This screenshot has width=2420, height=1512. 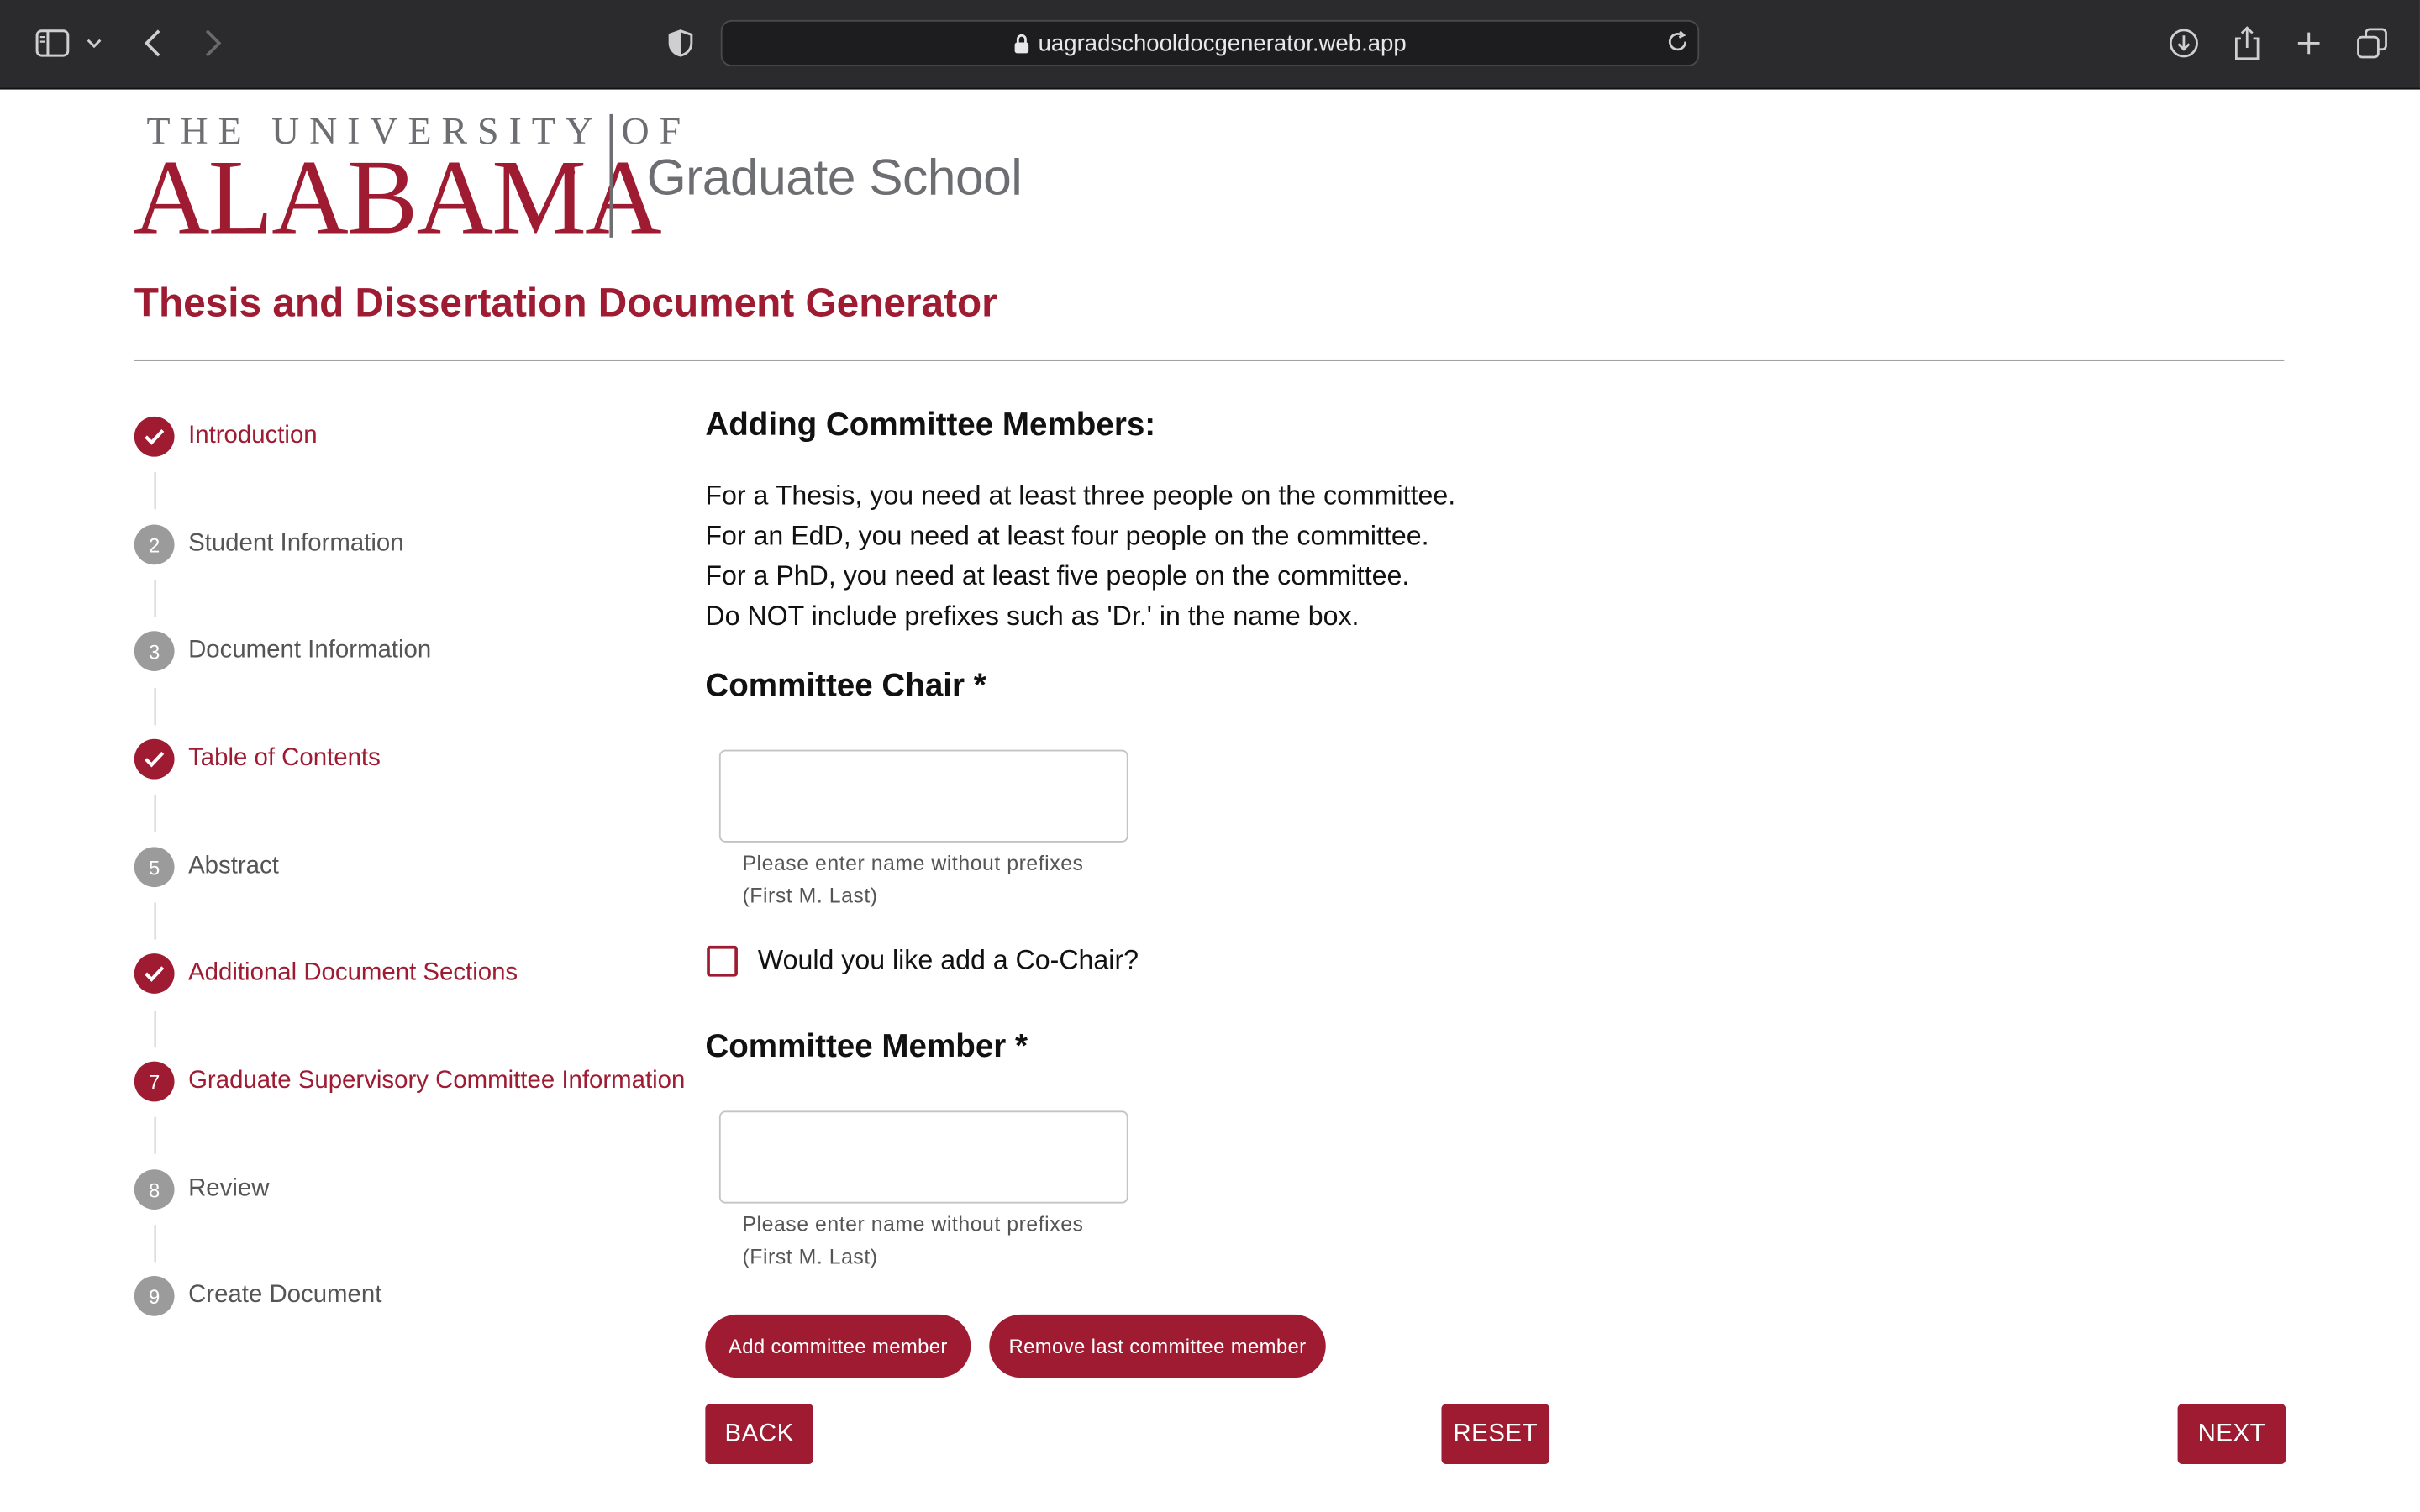 I want to click on step-label: Additional Document Sections, so click(x=353, y=972).